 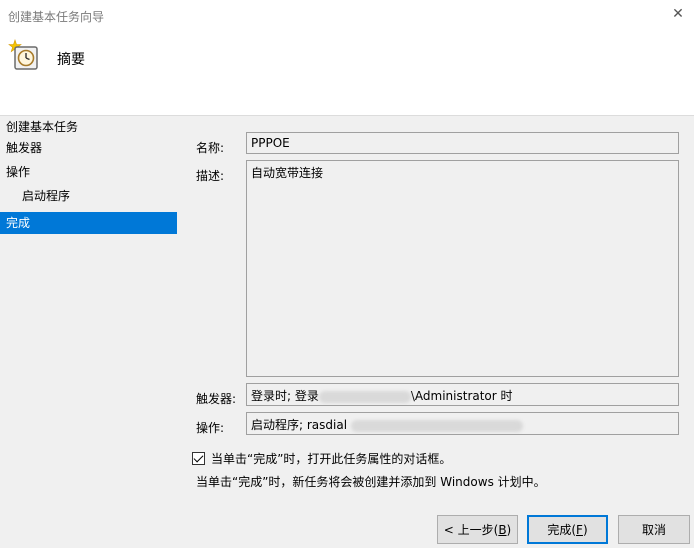 I want to click on close-icon: ✕, so click(x=678, y=14).